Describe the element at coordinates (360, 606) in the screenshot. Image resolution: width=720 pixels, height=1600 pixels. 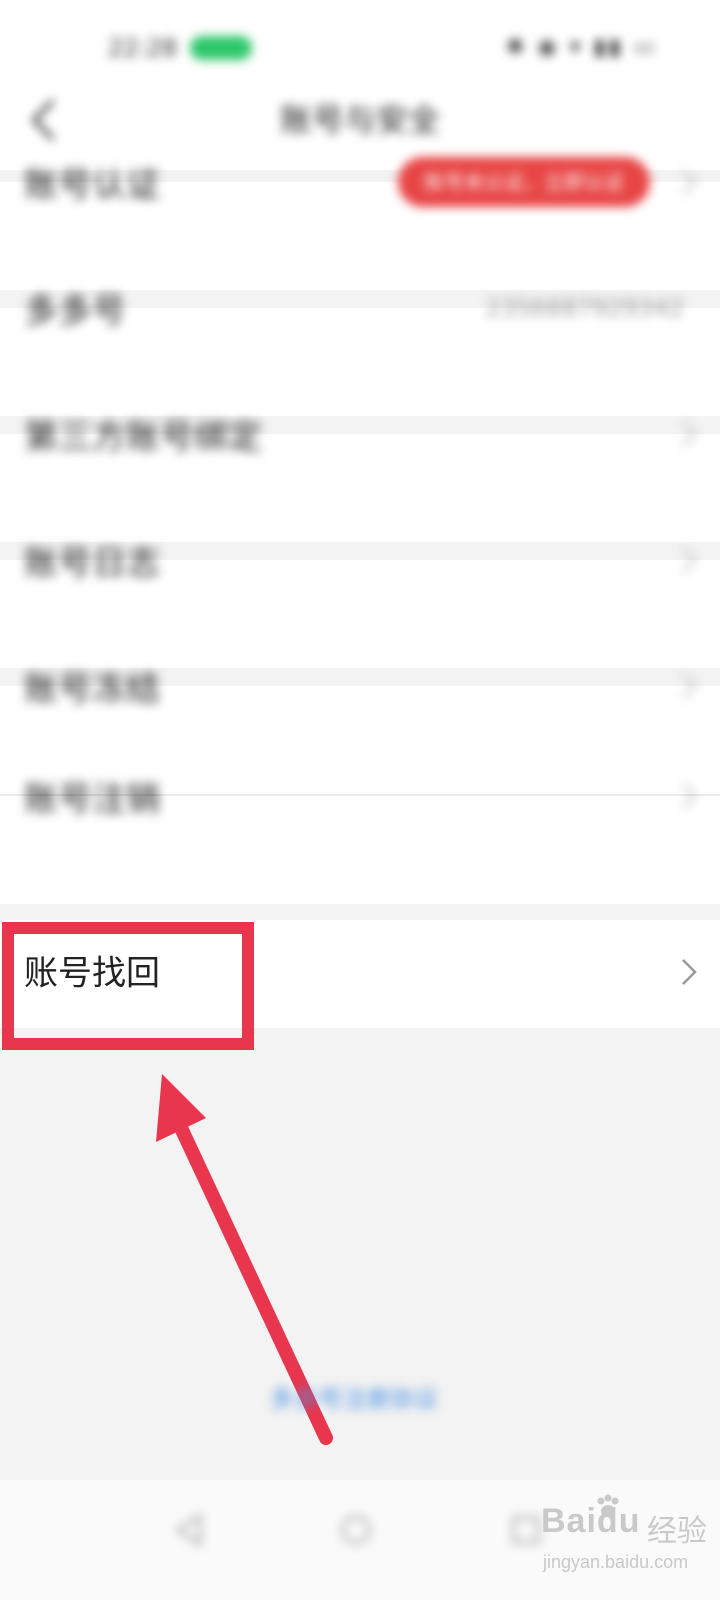
I see `row-login-records: 账号日志` at that location.